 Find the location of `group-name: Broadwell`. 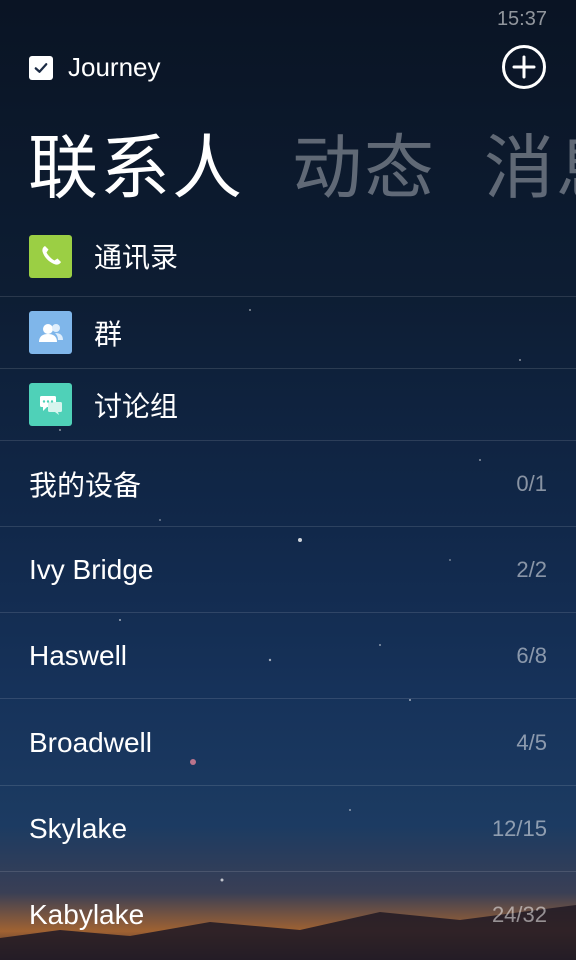

group-name: Broadwell is located at coordinates (90, 742).